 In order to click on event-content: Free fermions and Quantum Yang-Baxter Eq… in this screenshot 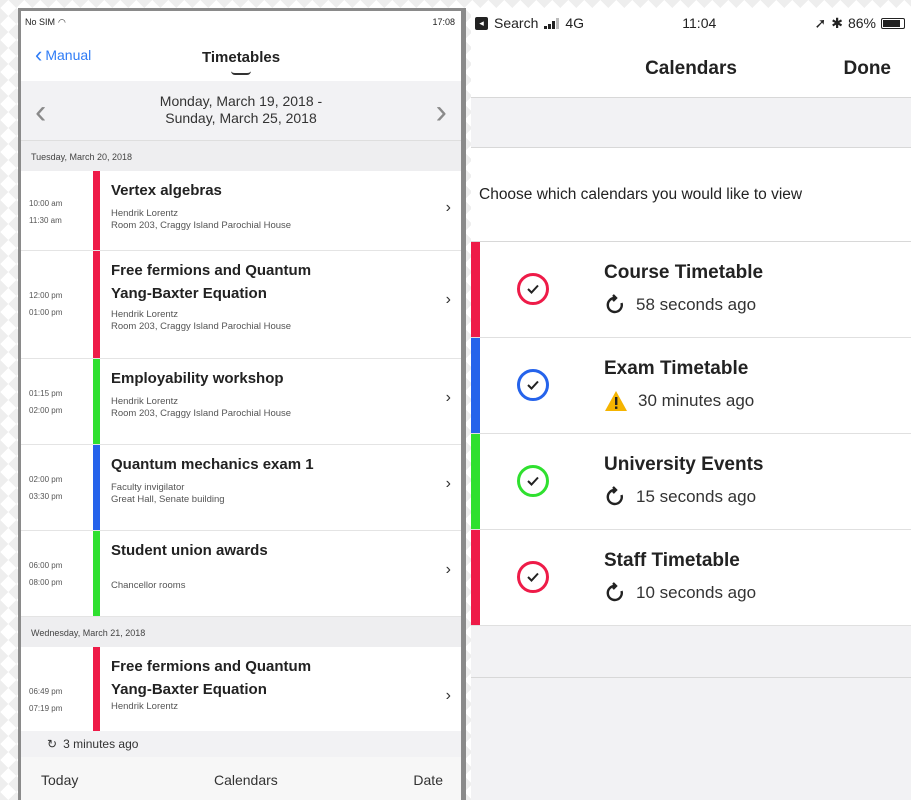, I will do `click(271, 296)`.